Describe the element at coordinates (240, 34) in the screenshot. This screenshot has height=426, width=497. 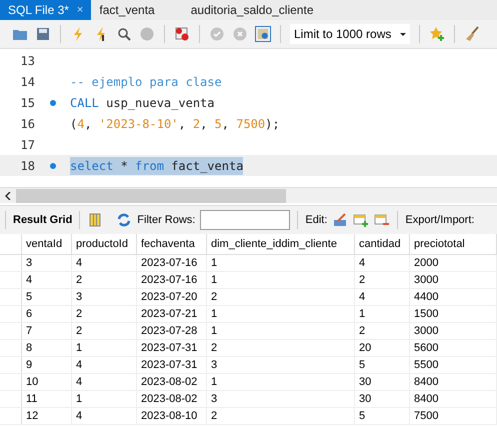
I see `cancel-icon` at that location.